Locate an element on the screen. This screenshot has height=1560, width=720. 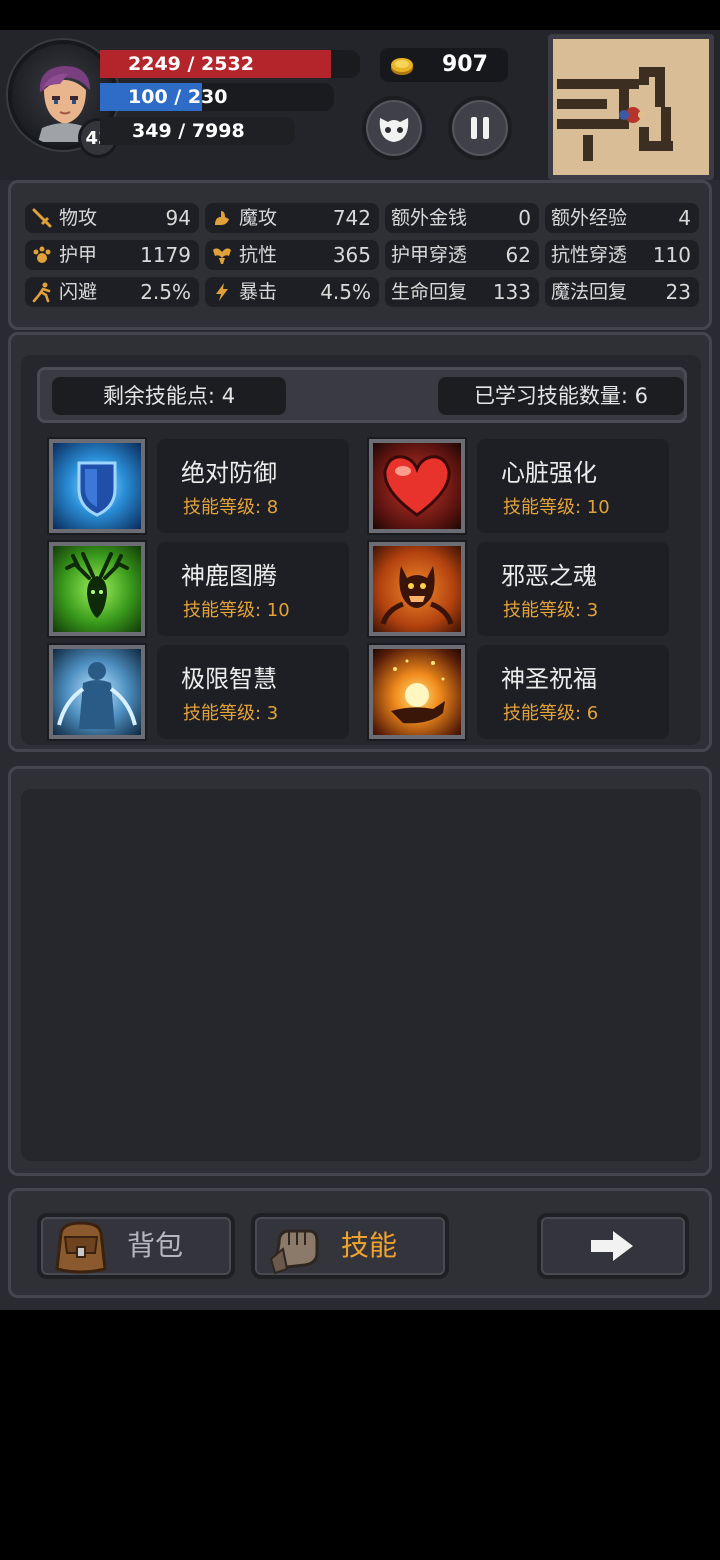
skill-icon-holy-blessing is located at coordinates (417, 692).